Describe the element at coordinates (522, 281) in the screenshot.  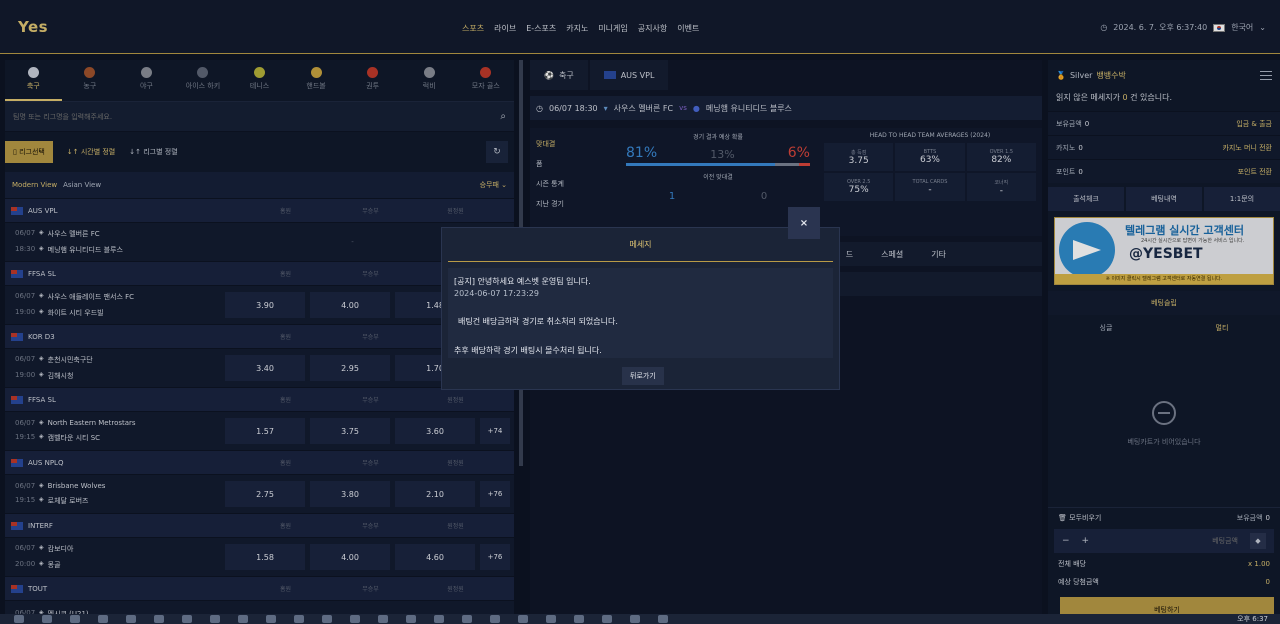
I see `modal-notice: [공지] 안녕하세요 예스벳 운영팀 입니다.` at that location.